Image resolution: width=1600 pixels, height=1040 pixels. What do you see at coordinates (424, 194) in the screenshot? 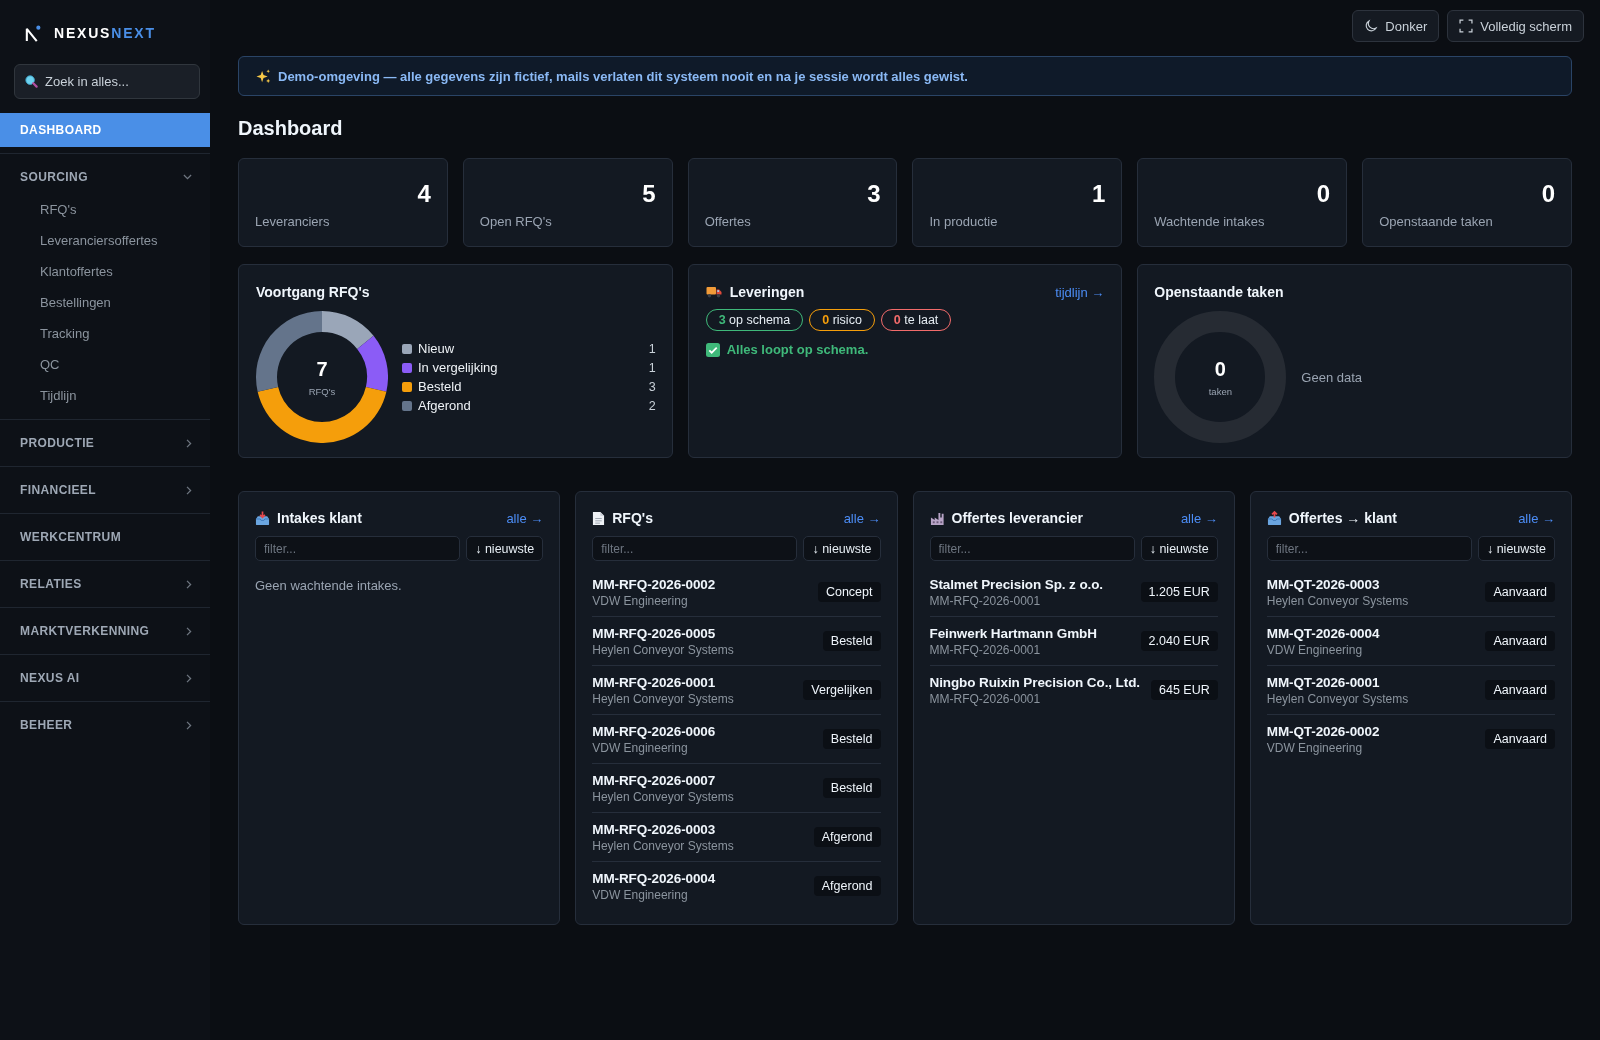
I see `stat-value: 4` at bounding box center [424, 194].